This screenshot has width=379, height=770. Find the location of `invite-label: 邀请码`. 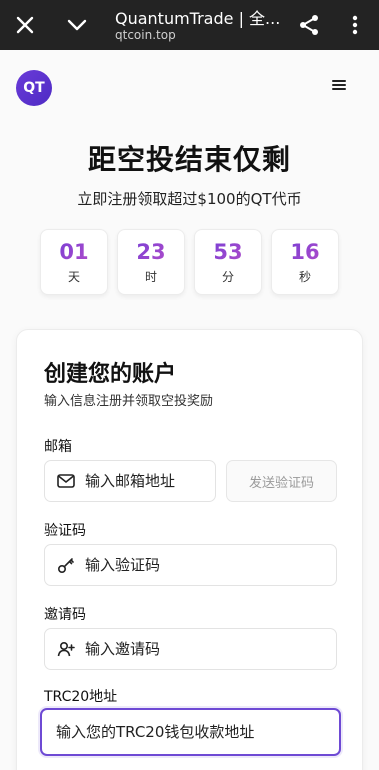

invite-label: 邀请码 is located at coordinates (65, 615).